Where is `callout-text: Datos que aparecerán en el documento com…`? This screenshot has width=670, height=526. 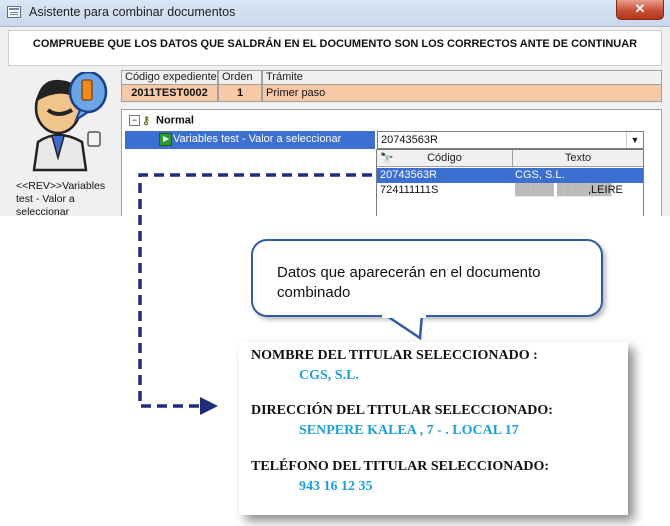 callout-text: Datos que aparecerán en el documento com… is located at coordinates (409, 282).